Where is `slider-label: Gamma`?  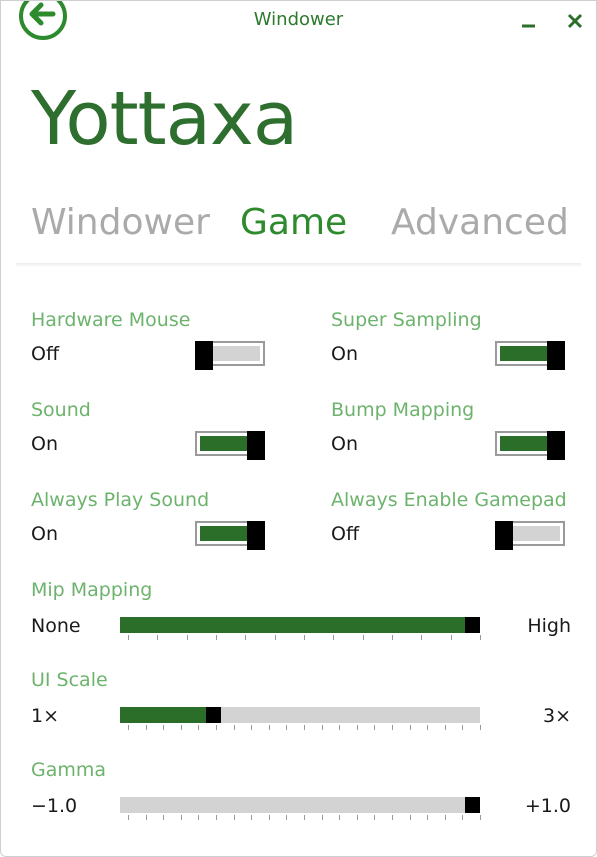 slider-label: Gamma is located at coordinates (69, 770).